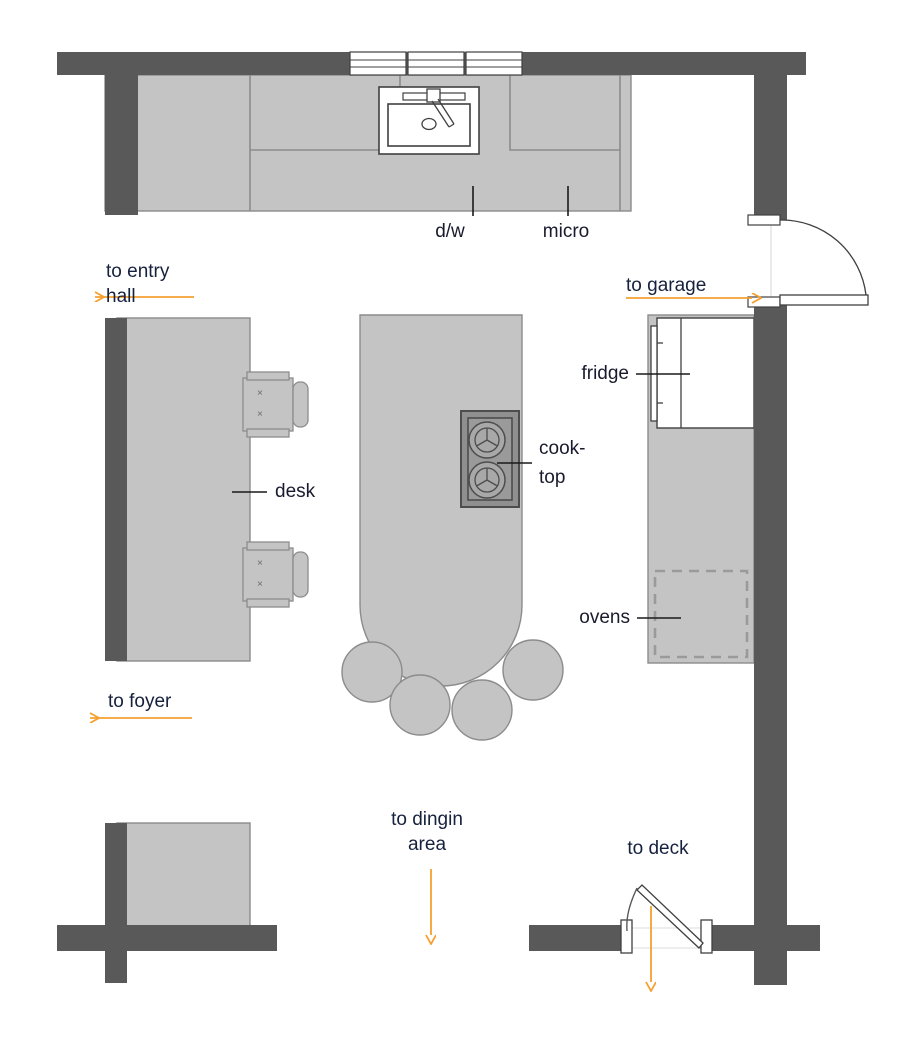 The width and height of the screenshot is (900, 1042). Describe the element at coordinates (490, 459) in the screenshot. I see `cooktop` at that location.